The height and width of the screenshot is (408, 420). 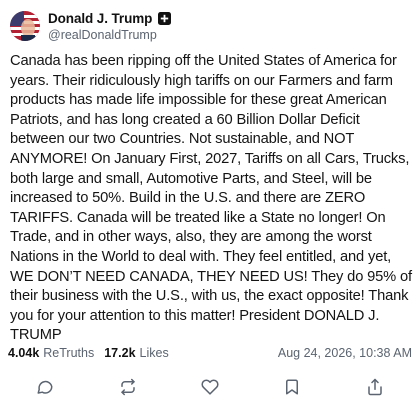 I want to click on post-timestamp: Aug 24, 2026, 10:38 AM, so click(x=344, y=353).